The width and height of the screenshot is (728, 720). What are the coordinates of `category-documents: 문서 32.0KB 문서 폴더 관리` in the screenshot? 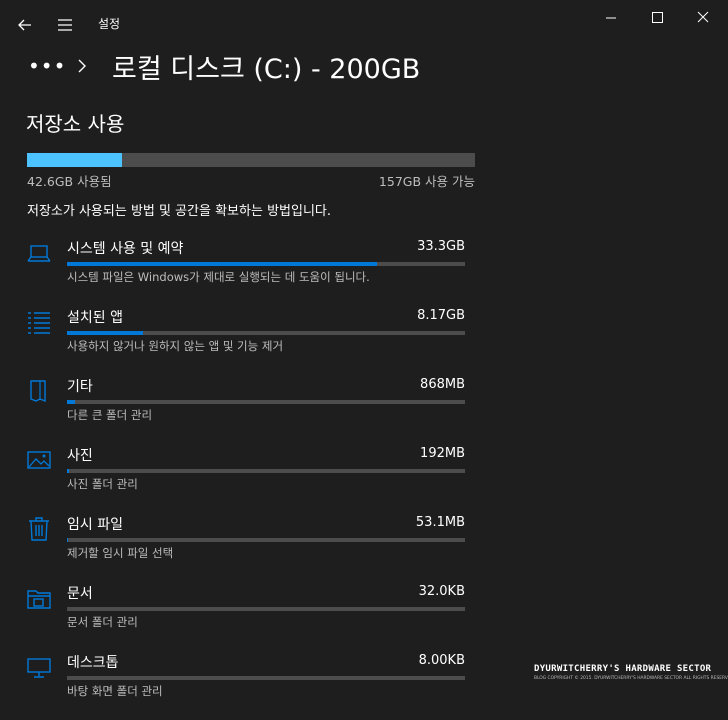 It's located at (364, 616).